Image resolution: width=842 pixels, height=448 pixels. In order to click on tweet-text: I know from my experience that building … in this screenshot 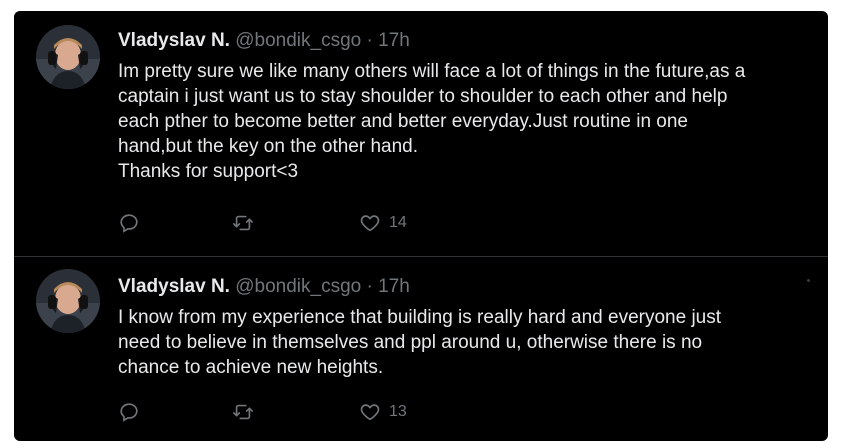, I will do `click(468, 342)`.